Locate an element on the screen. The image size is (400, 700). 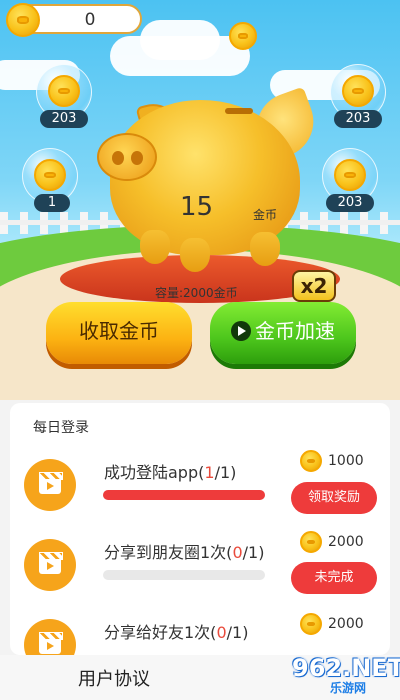
task-1-progress-fill is located at coordinates (184, 495).